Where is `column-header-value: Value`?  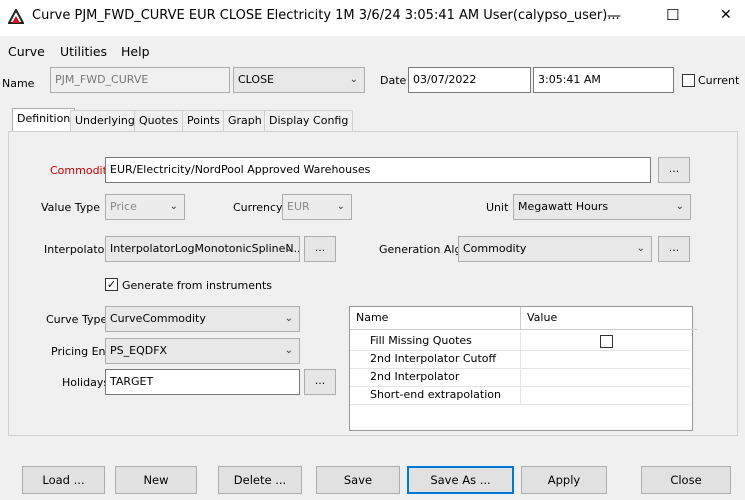 column-header-value: Value is located at coordinates (608, 318).